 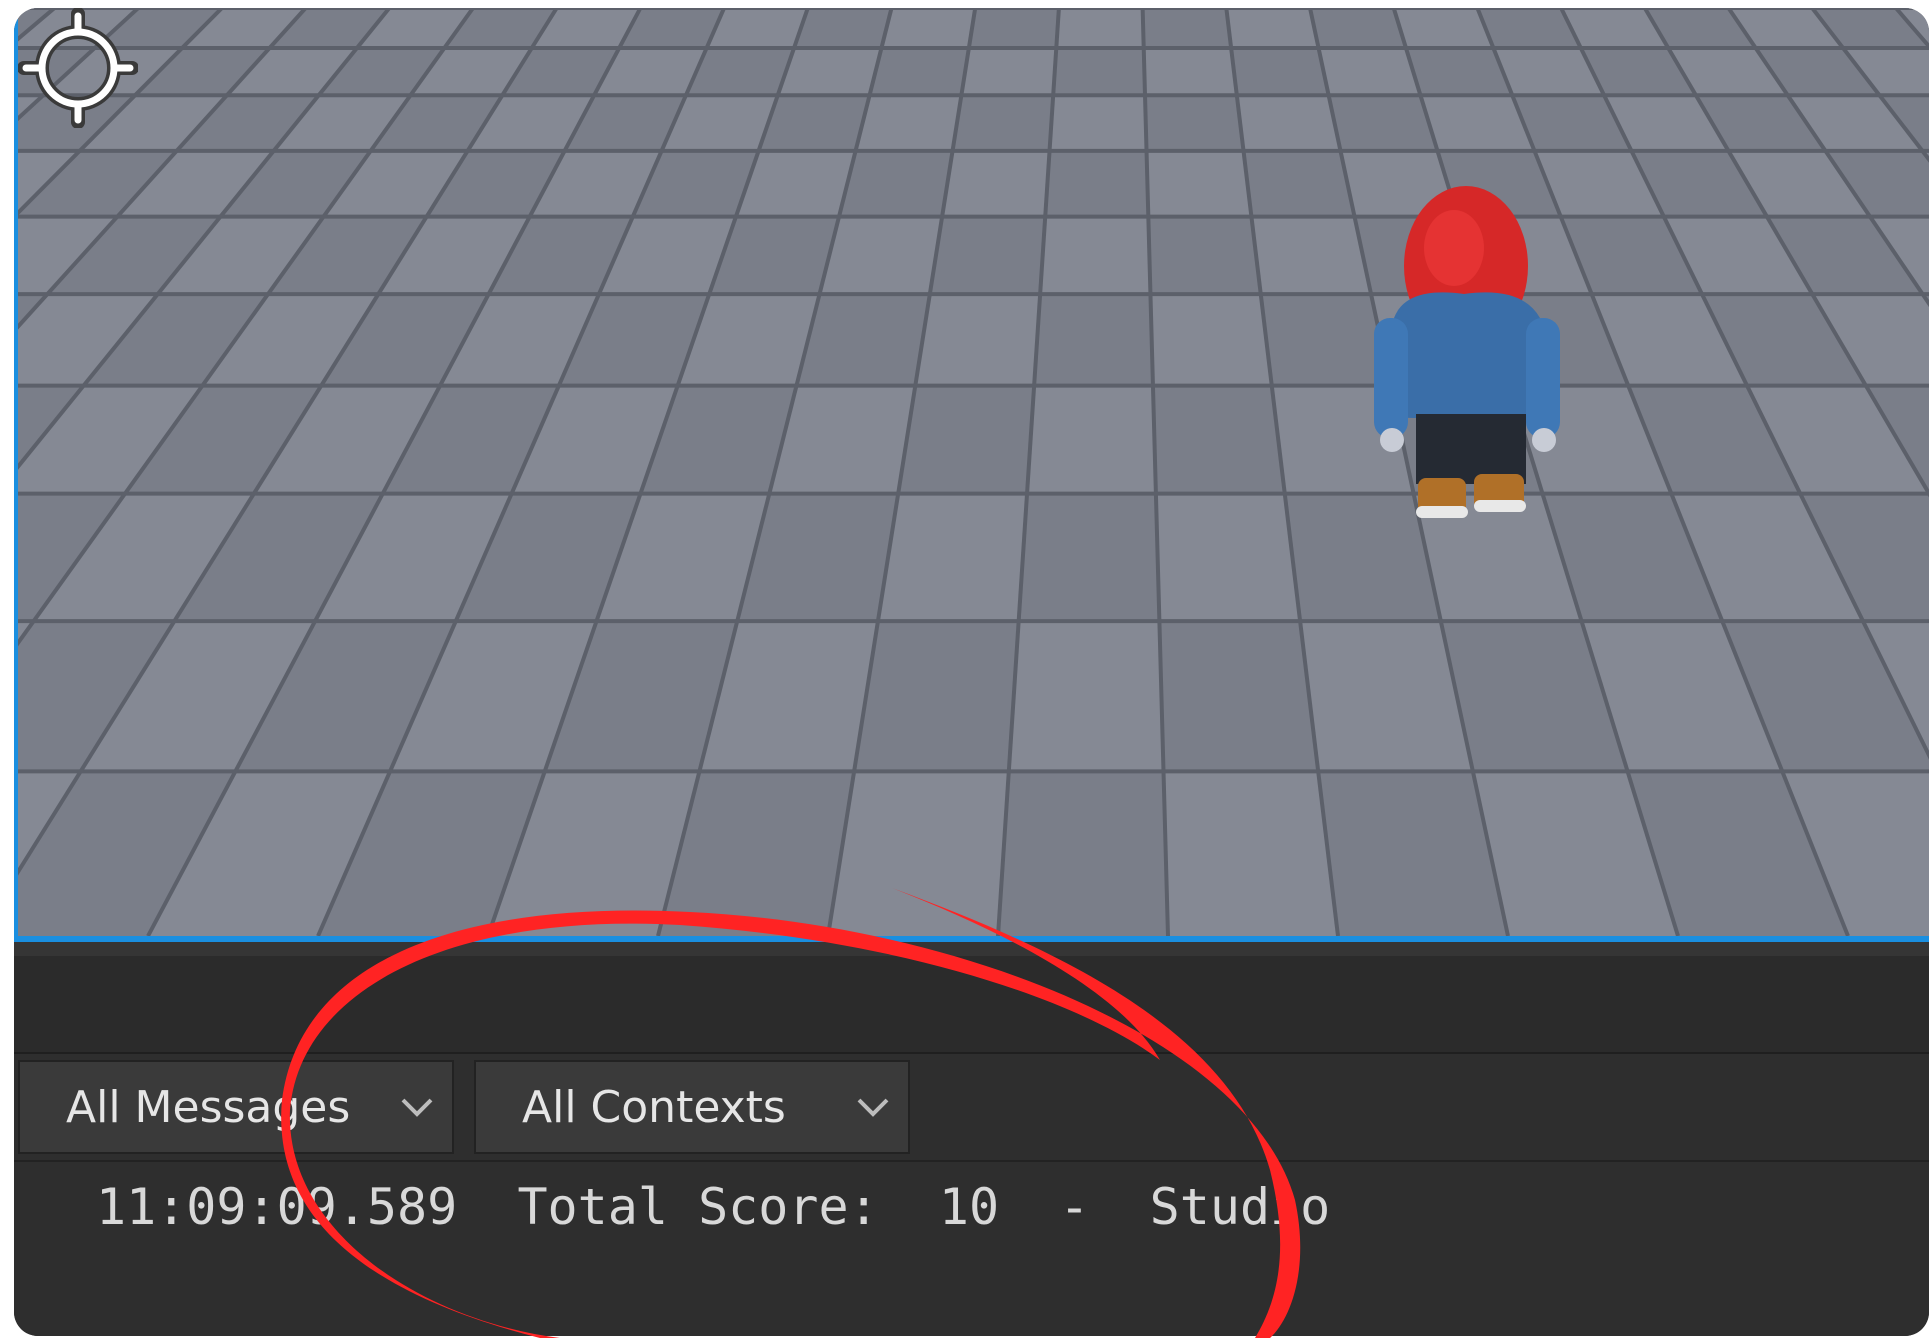 What do you see at coordinates (654, 1107) in the screenshot?
I see `context-filter-label: All Contexts` at bounding box center [654, 1107].